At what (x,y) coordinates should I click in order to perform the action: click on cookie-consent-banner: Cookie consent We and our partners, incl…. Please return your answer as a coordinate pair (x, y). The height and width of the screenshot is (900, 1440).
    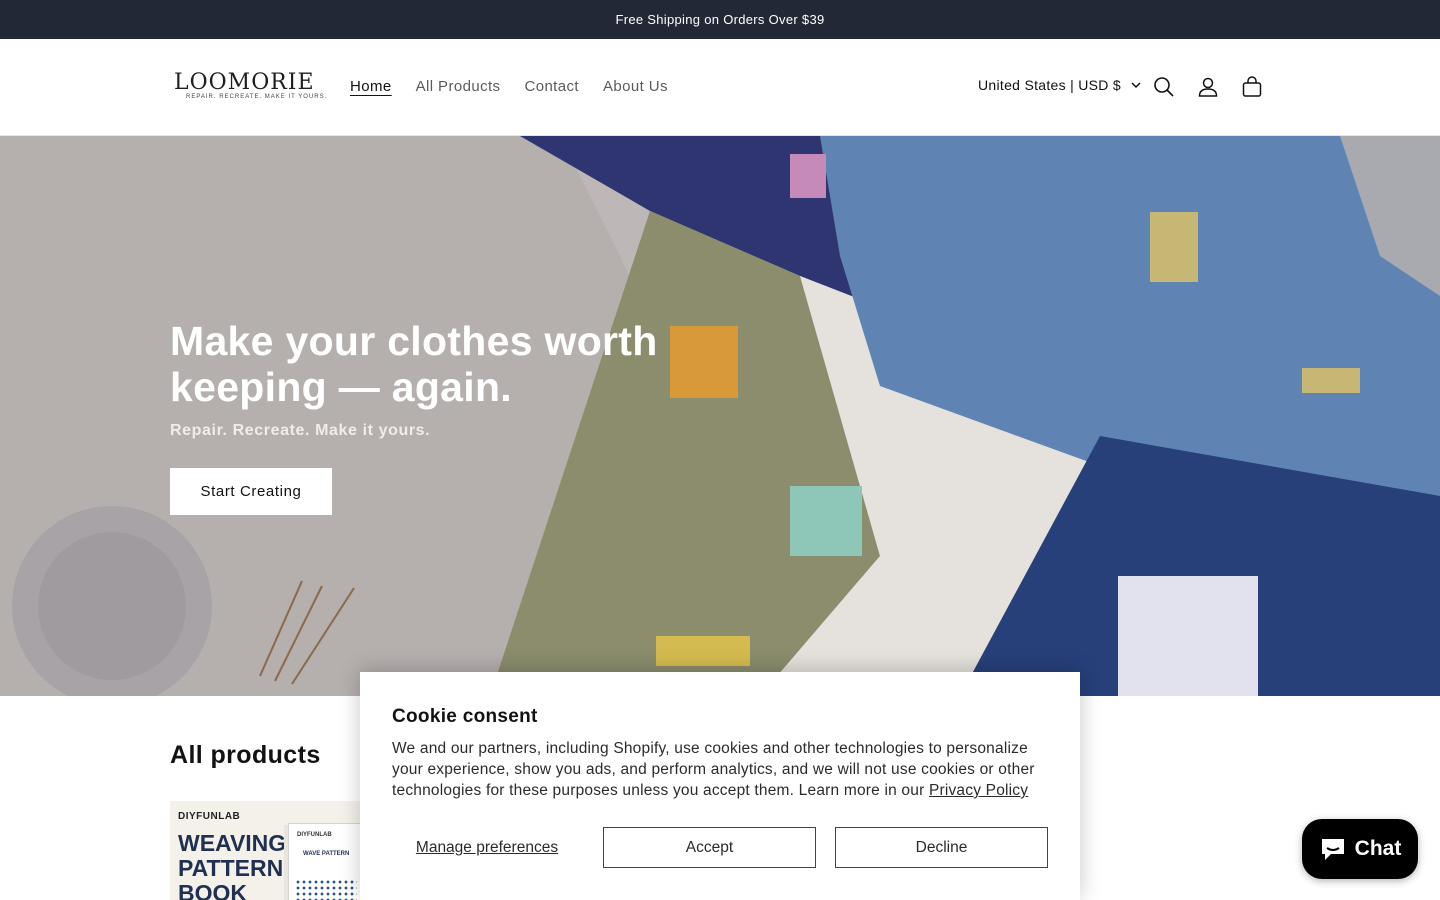
    Looking at the image, I should click on (720, 786).